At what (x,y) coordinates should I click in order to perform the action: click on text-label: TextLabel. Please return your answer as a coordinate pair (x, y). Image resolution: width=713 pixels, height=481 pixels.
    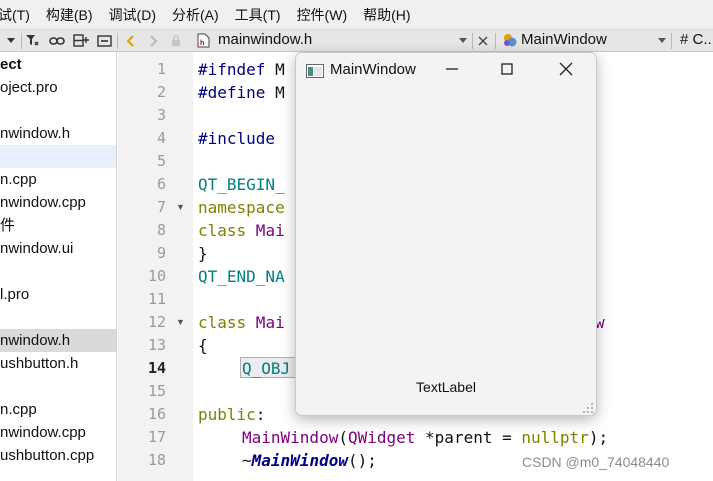
    Looking at the image, I should click on (446, 387).